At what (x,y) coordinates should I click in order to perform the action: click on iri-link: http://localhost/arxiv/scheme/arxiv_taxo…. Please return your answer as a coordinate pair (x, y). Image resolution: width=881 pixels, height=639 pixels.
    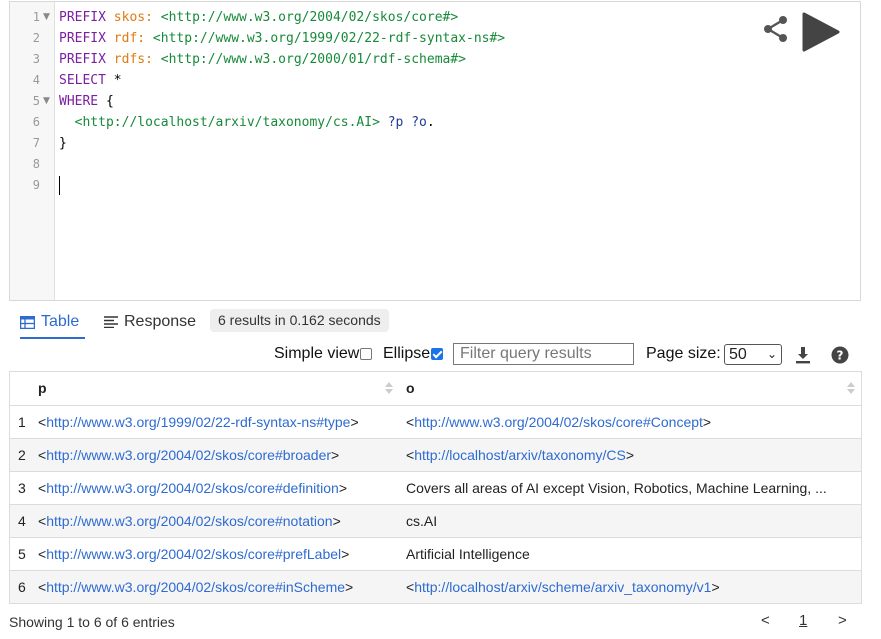
    Looking at the image, I should click on (562, 587).